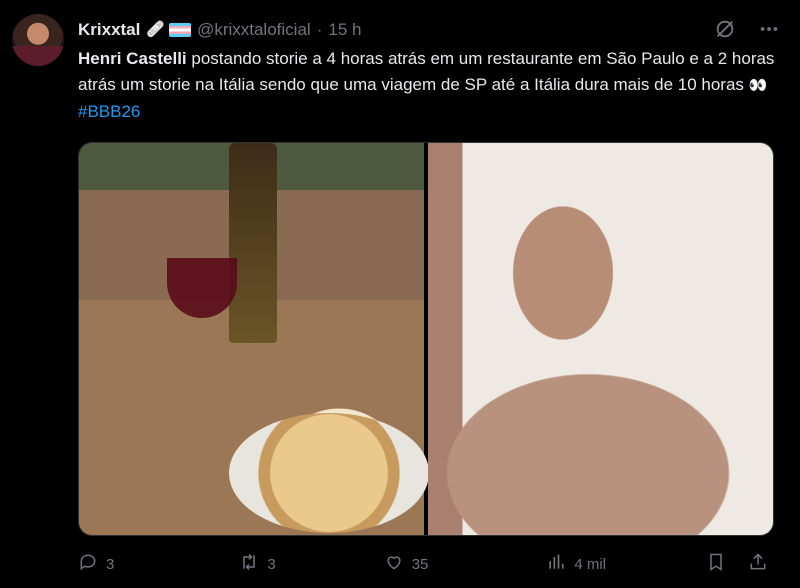 The width and height of the screenshot is (800, 588). I want to click on more-icon, so click(769, 32).